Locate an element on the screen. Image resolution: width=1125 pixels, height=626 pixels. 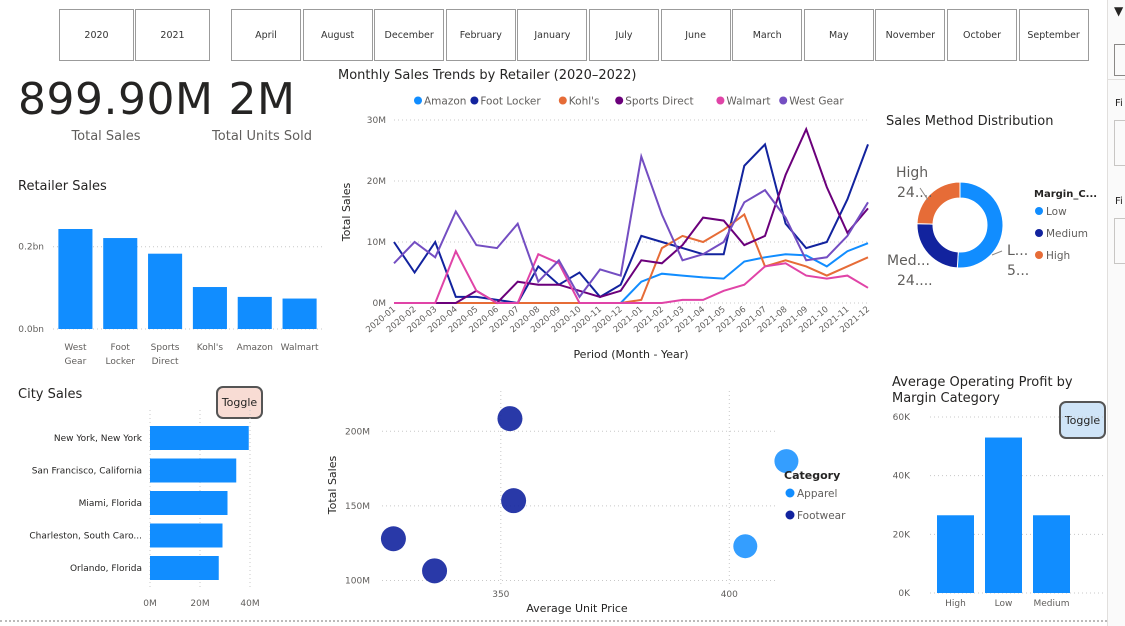
legend-label: Foot Locker is located at coordinates (510, 102).